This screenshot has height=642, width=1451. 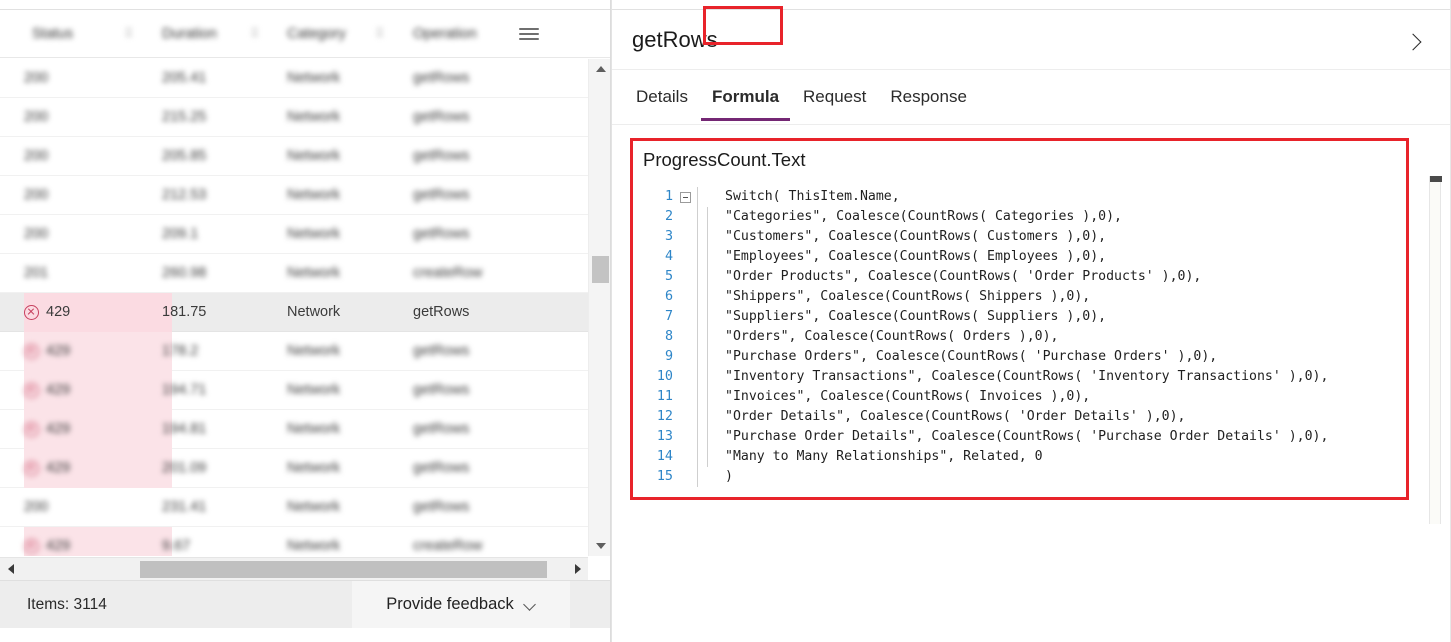 What do you see at coordinates (1020, 197) in the screenshot?
I see `code-line: 1 Switch( ThisItem.Name,` at bounding box center [1020, 197].